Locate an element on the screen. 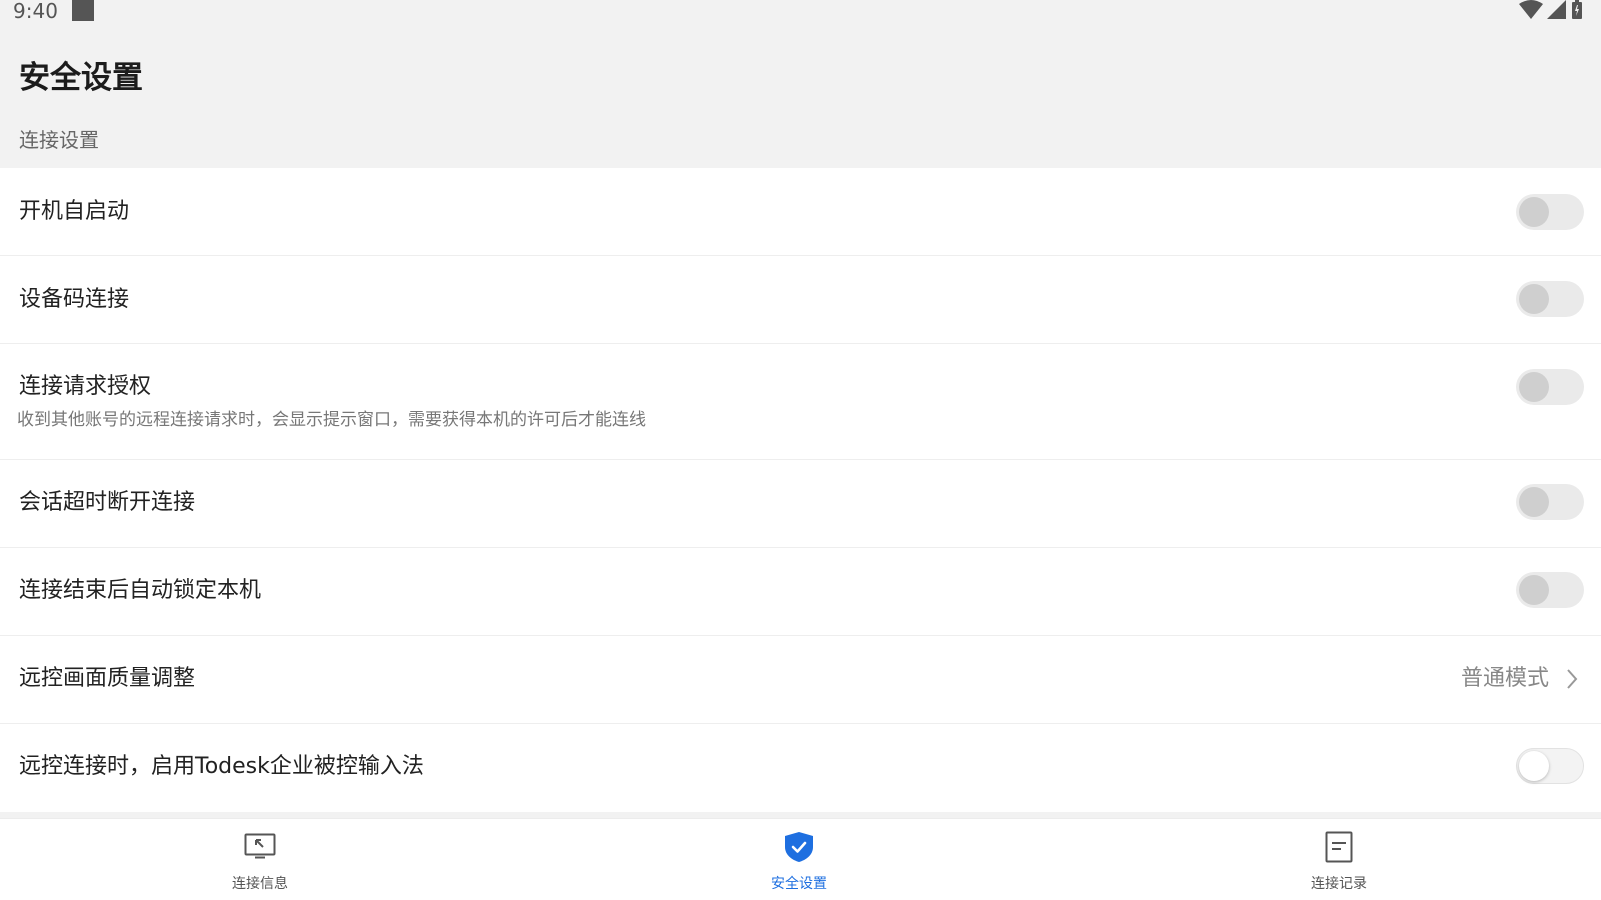  page-title: 安全设置 is located at coordinates (81, 78).